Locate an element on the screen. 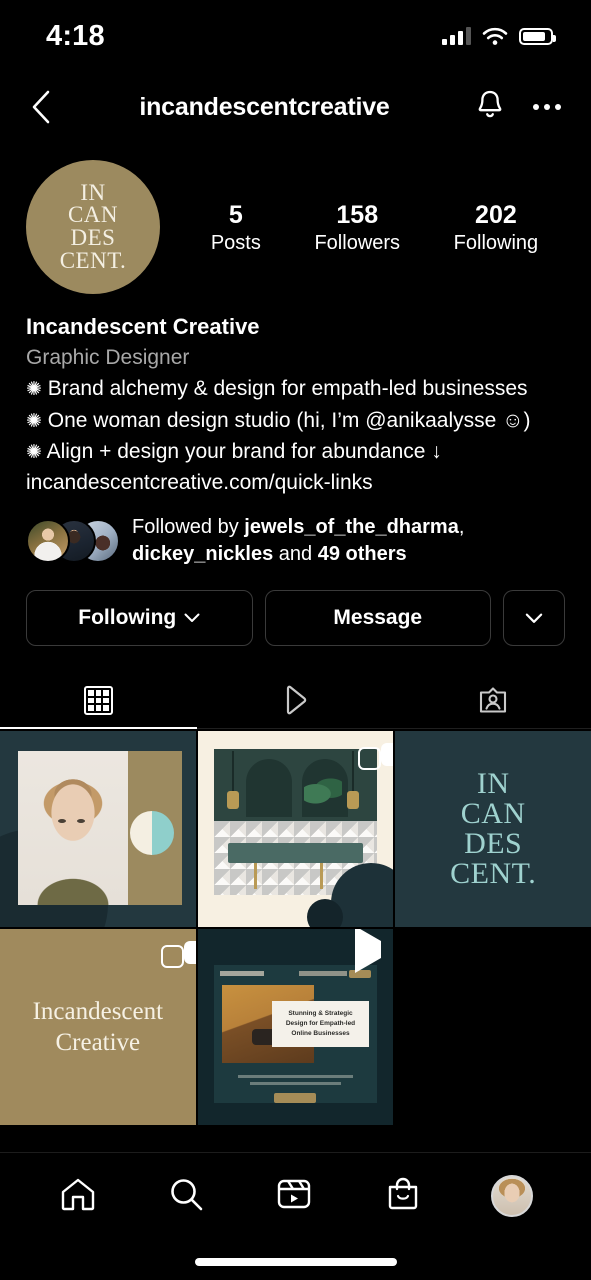 This screenshot has height=1280, width=591. nav-profile-avatar is located at coordinates (511, 1196).